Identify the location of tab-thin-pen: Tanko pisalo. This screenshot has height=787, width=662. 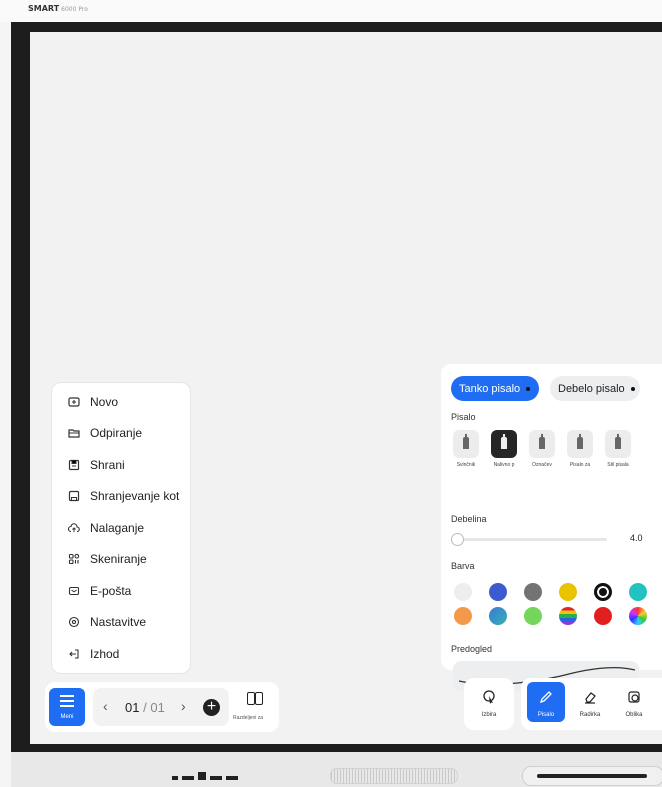
(495, 388).